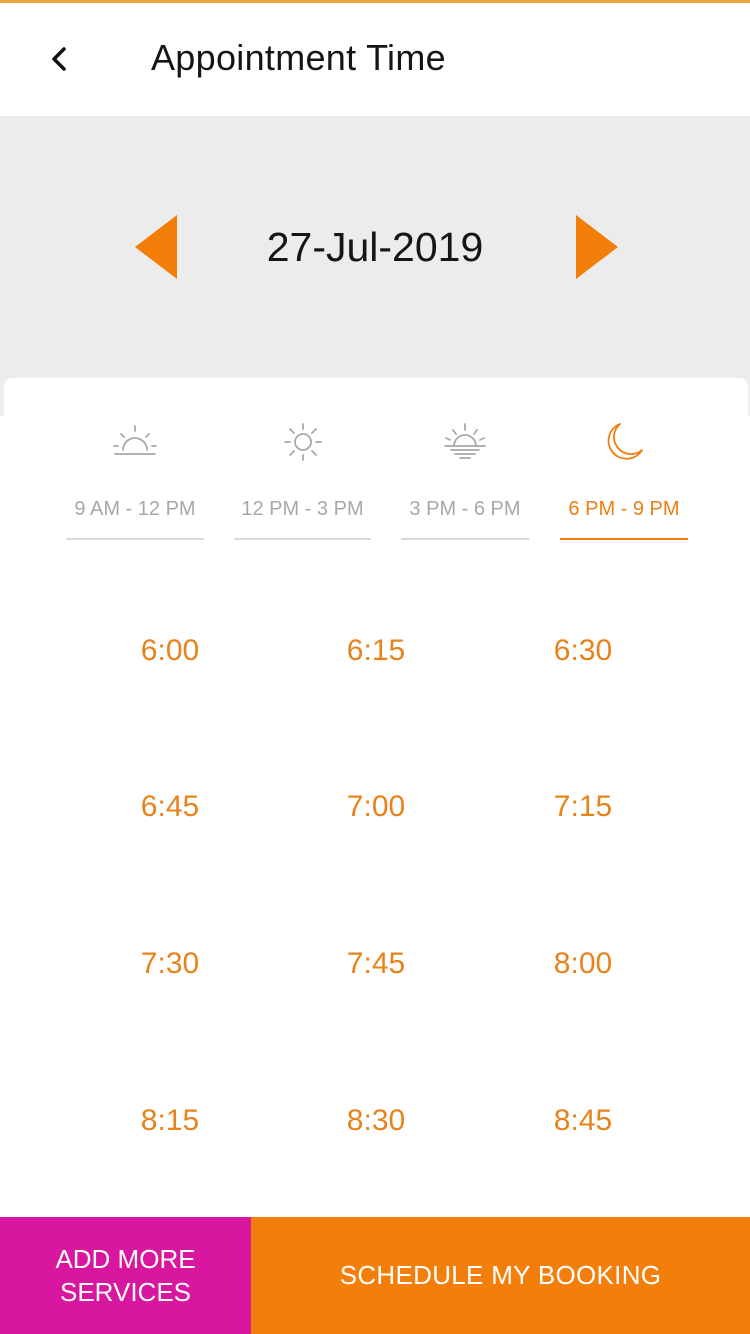  What do you see at coordinates (583, 1121) in the screenshot?
I see `time-slot: 8:45` at bounding box center [583, 1121].